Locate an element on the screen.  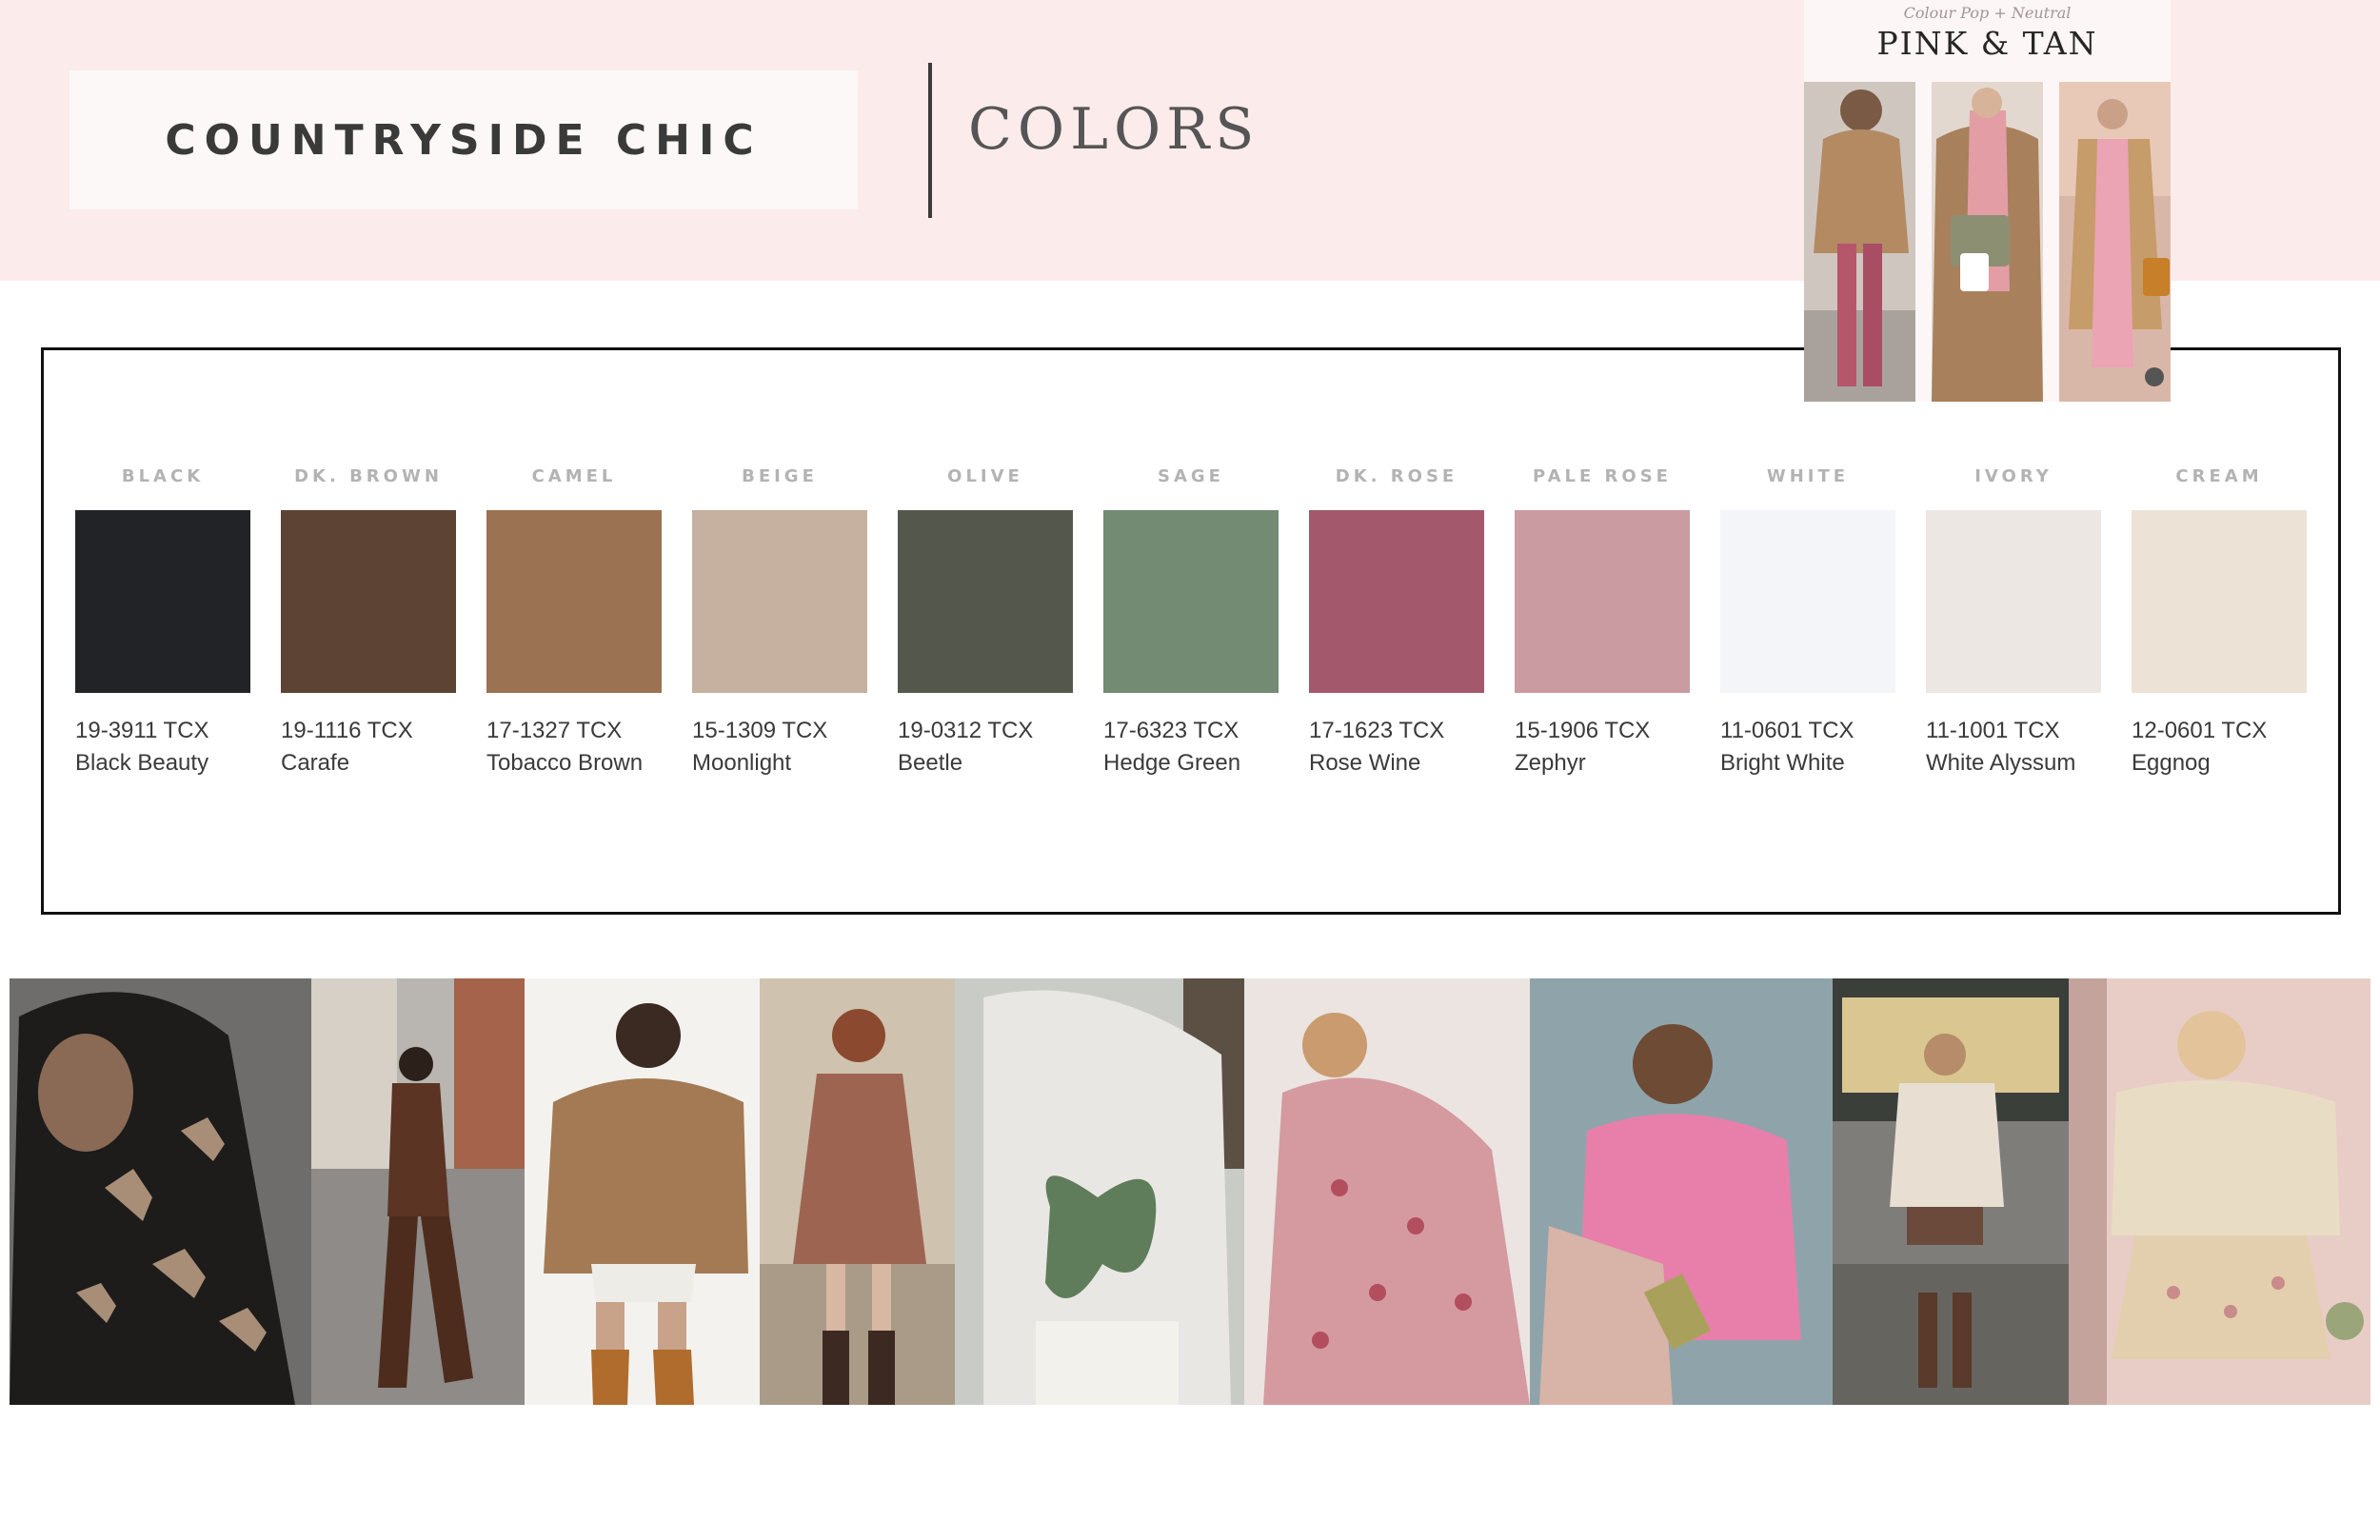
moodboard-subtitle: Colour Pop + Neutral is located at coordinates (1987, 13).